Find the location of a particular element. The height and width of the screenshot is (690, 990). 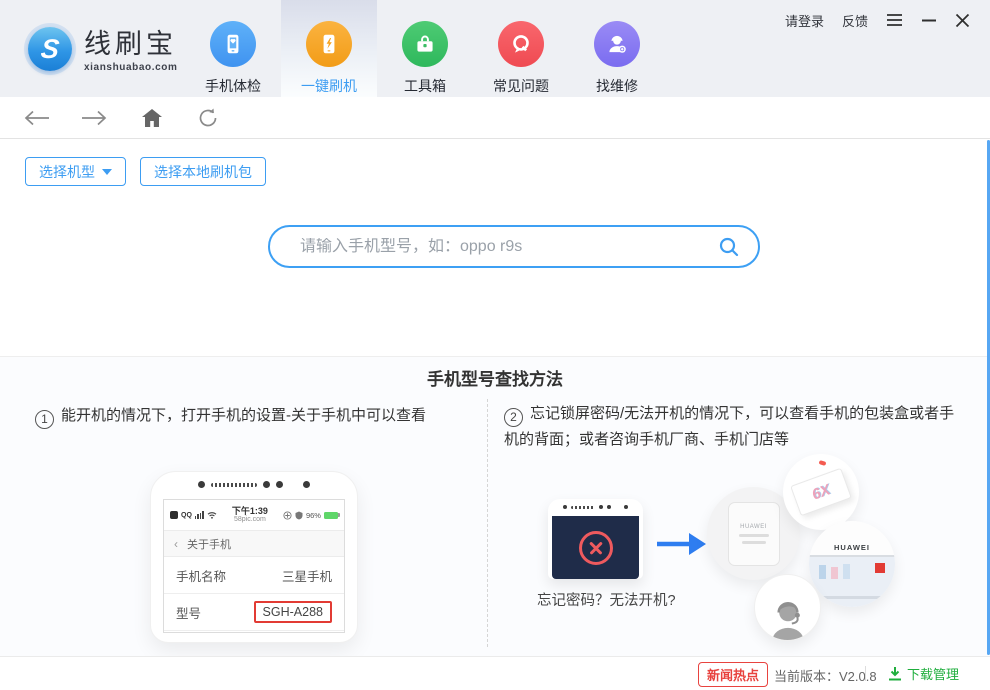

status-time: 下午1:39 is located at coordinates (249, 510).